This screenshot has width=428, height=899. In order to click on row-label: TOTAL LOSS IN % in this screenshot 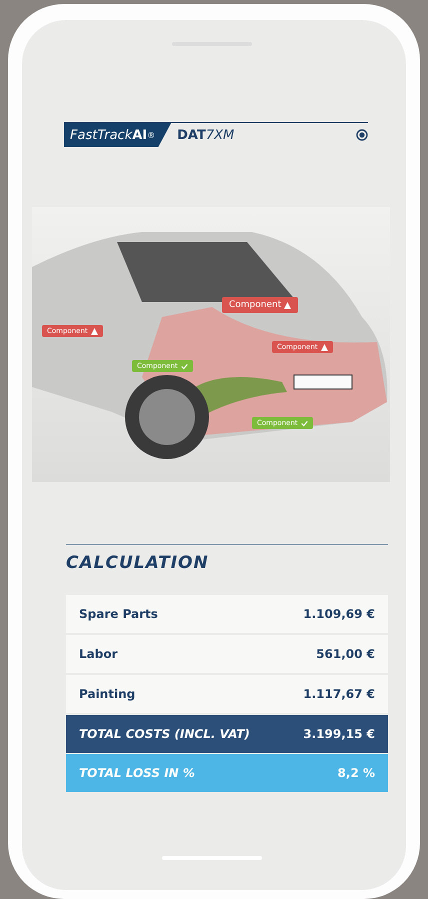, I will do `click(137, 773)`.